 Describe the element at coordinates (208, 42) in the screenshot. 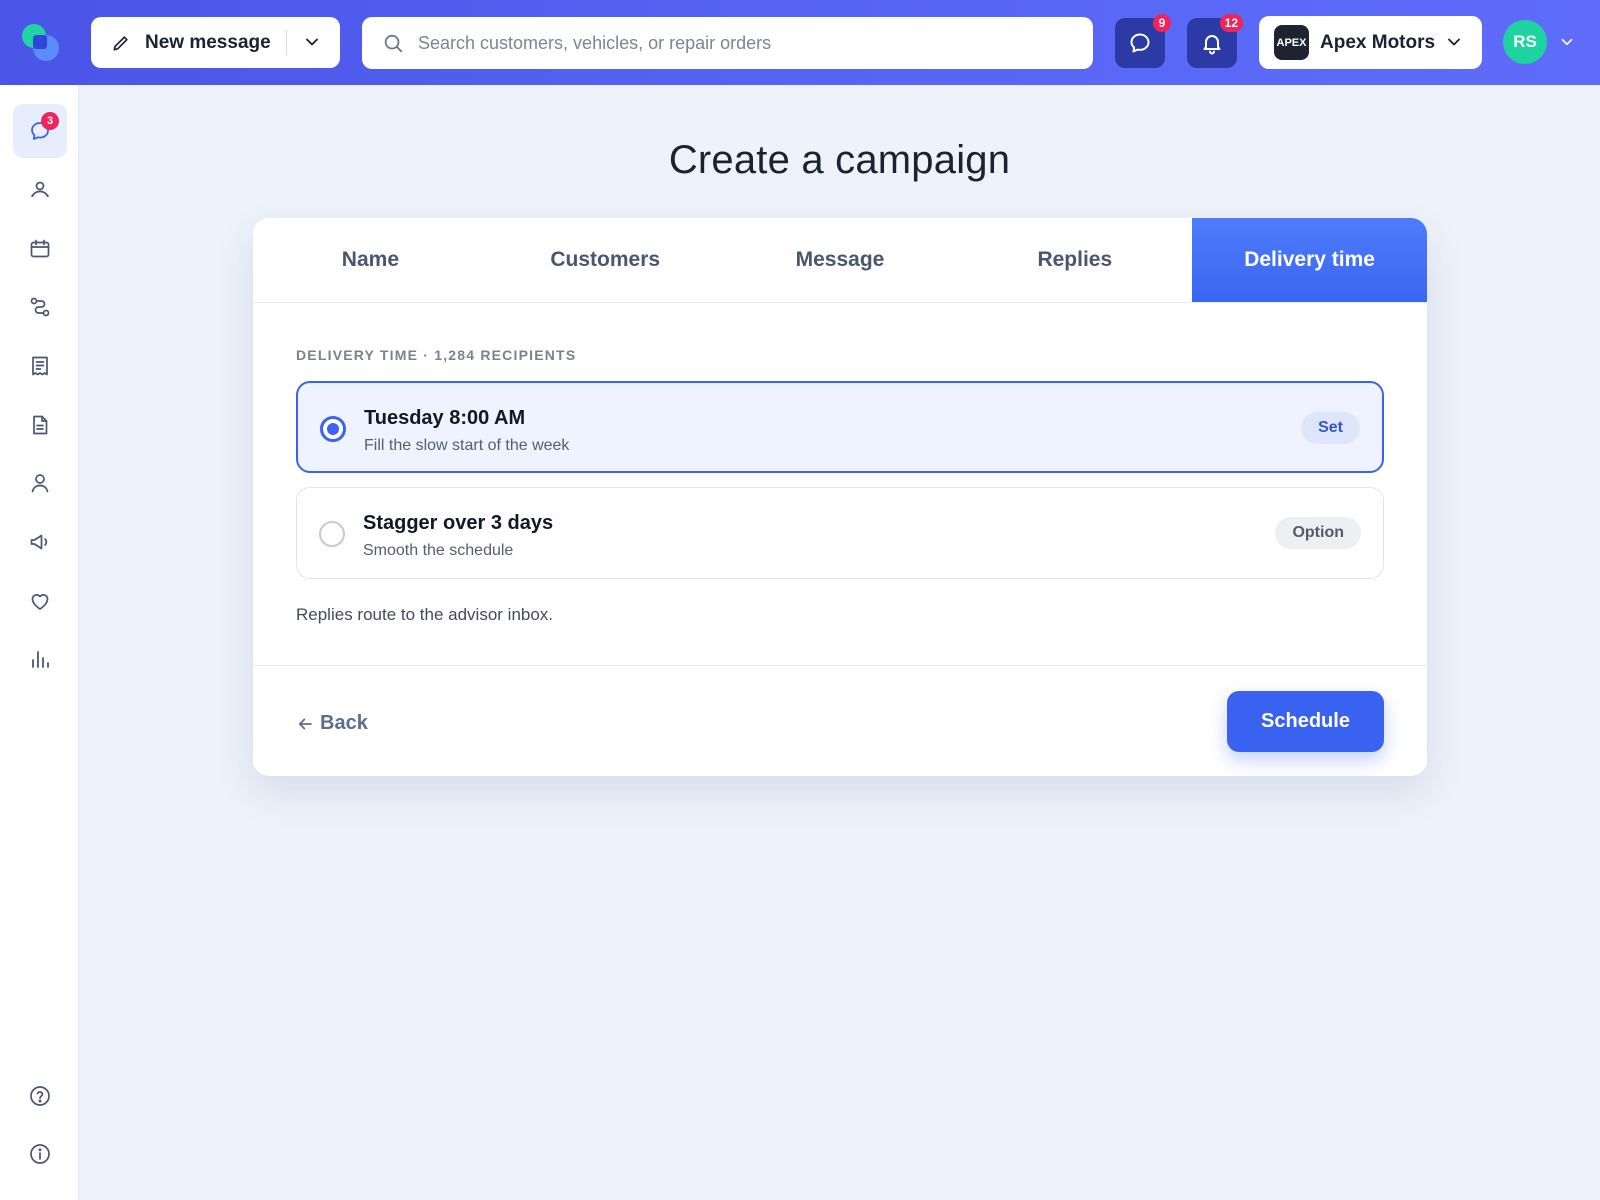

I see `new-message-label: New message` at that location.